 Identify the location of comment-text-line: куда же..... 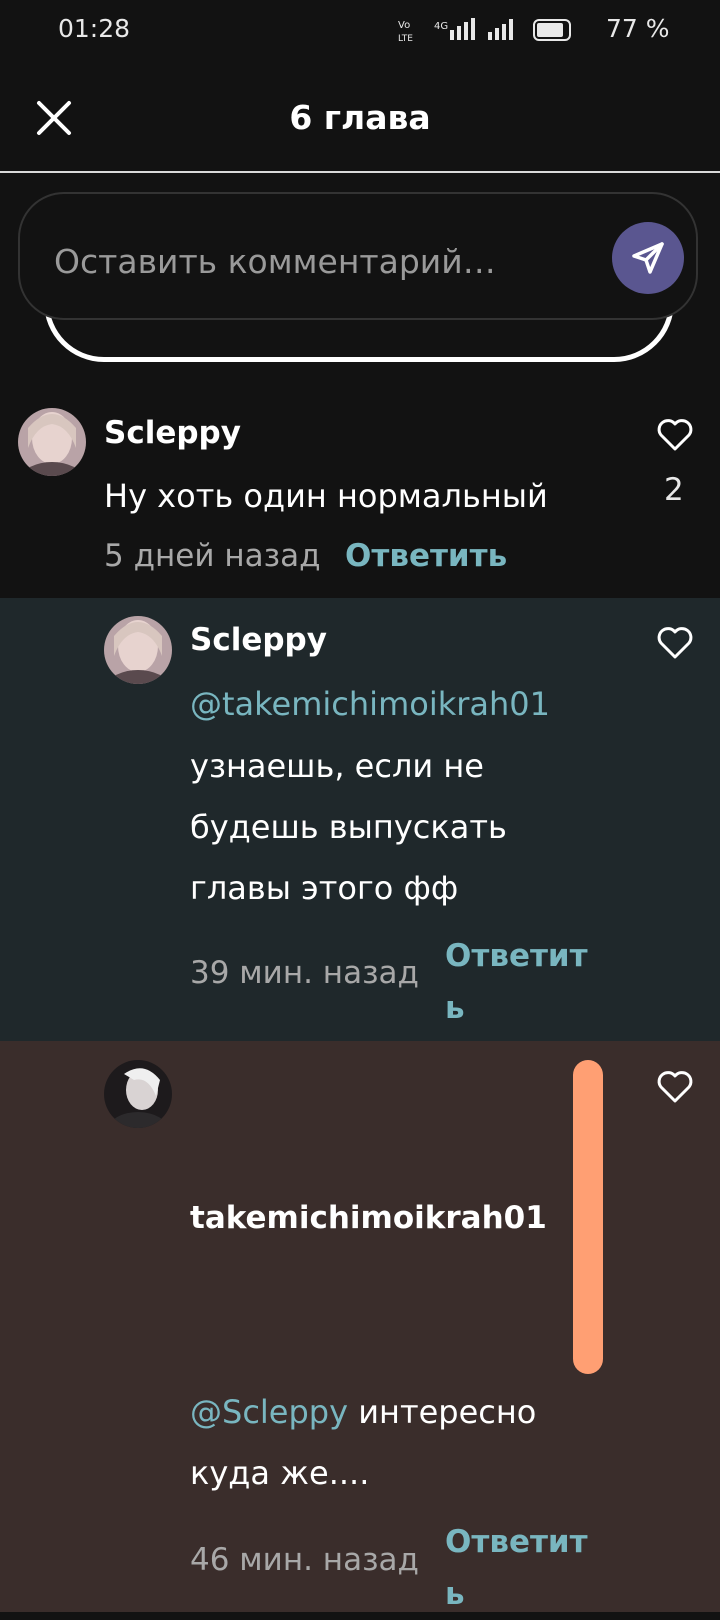
(280, 1473).